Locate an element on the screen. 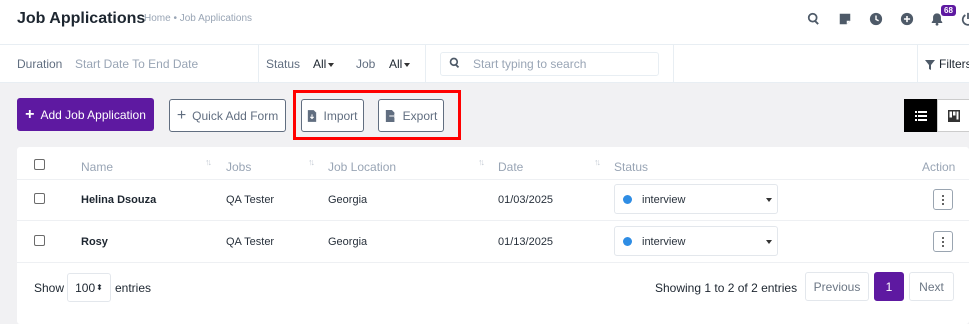 This screenshot has height=324, width=969. job-filter-label: Job is located at coordinates (366, 64).